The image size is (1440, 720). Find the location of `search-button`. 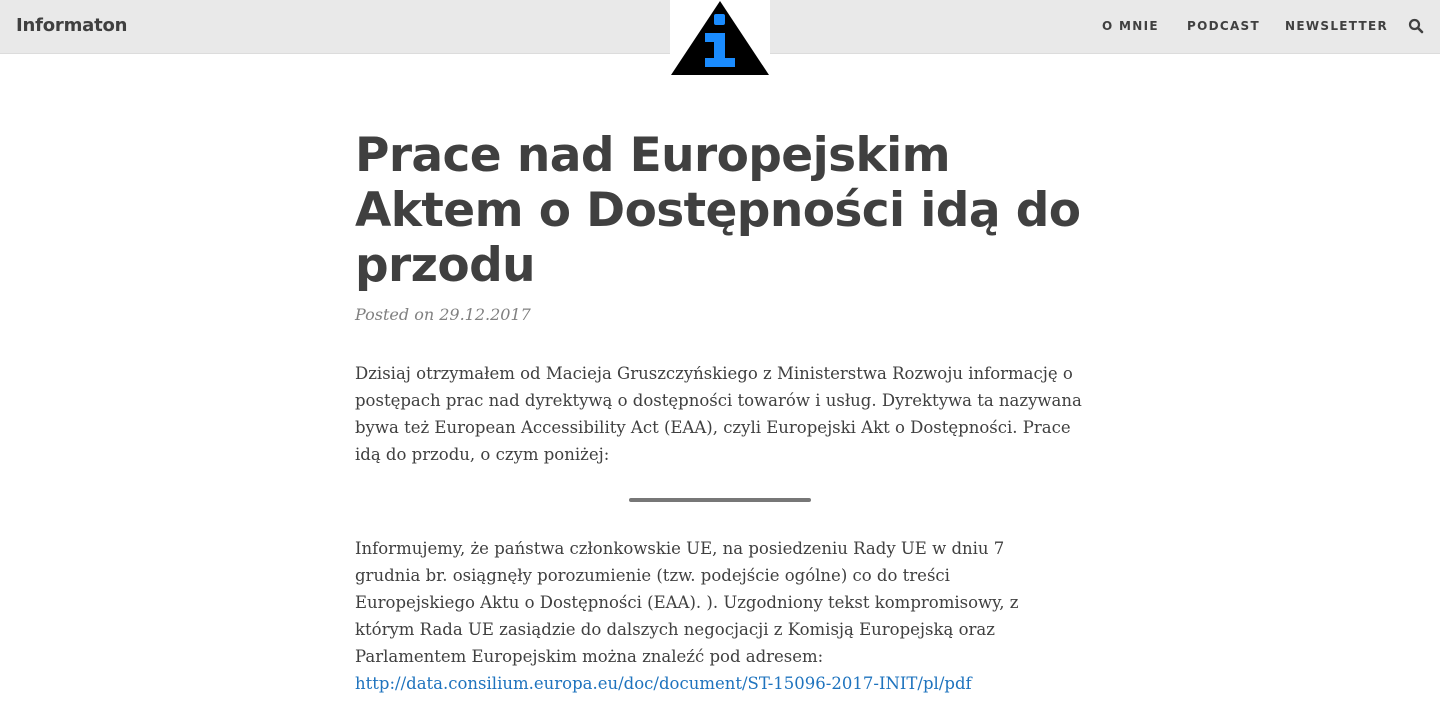

search-button is located at coordinates (1416, 26).